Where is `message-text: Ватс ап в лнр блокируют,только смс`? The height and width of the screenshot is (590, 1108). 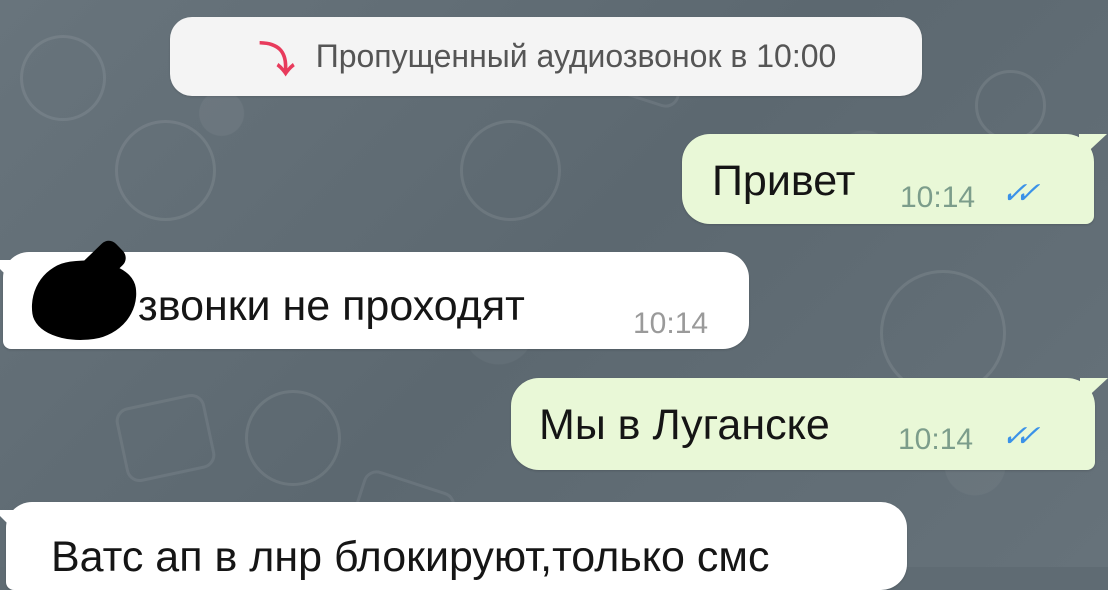 message-text: Ватс ап в лнр блокируют,только смс is located at coordinates (410, 557).